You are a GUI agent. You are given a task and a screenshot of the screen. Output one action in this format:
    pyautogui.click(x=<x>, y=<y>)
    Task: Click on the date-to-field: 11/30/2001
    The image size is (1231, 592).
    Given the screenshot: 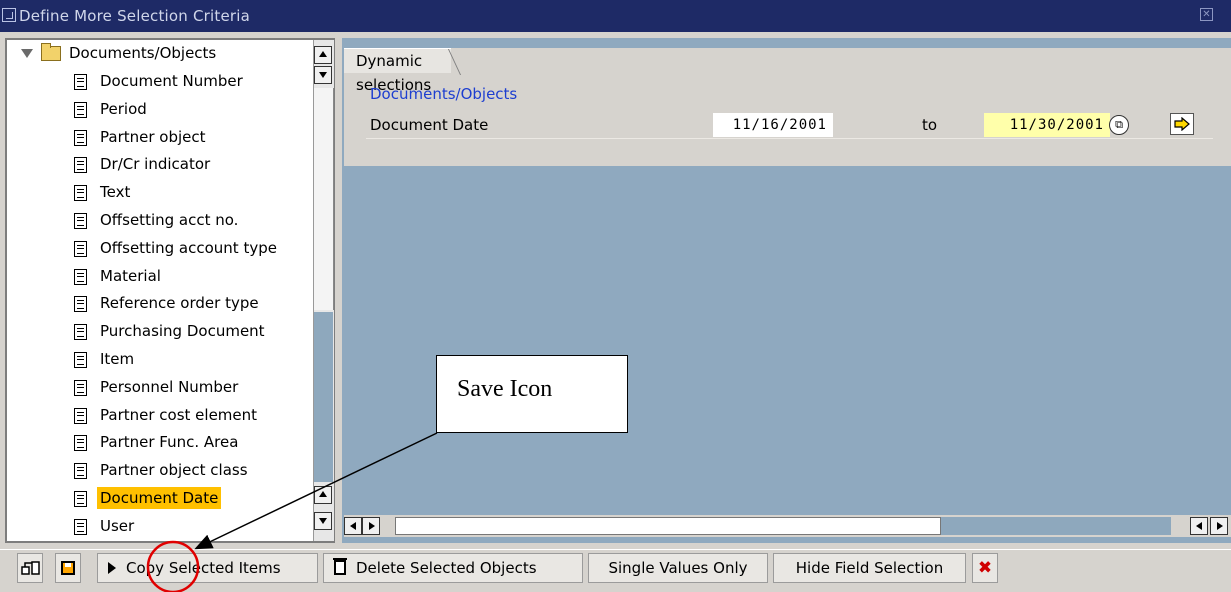 What is the action you would take?
    pyautogui.click(x=1047, y=125)
    